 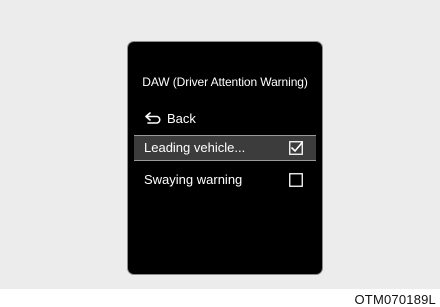 I want to click on checkmark-icon, so click(x=296, y=148).